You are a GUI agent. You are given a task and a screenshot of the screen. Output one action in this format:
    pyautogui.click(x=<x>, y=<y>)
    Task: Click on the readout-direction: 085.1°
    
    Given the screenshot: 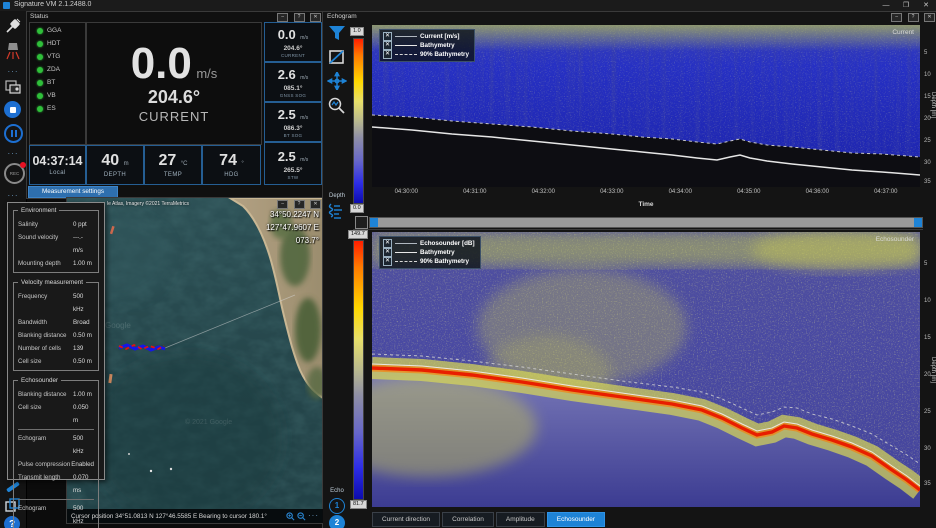 What is the action you would take?
    pyautogui.click(x=293, y=88)
    